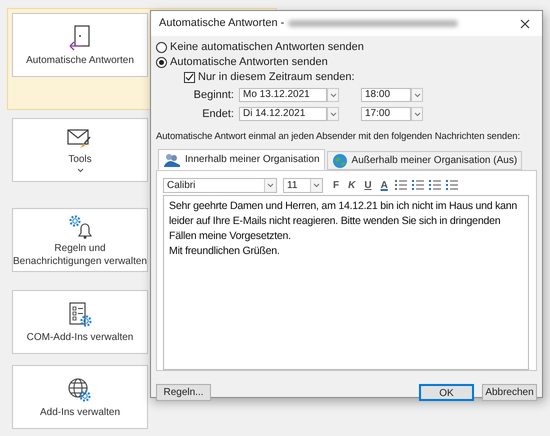  Describe the element at coordinates (386, 114) in the screenshot. I see `time-field: 17:00` at that location.